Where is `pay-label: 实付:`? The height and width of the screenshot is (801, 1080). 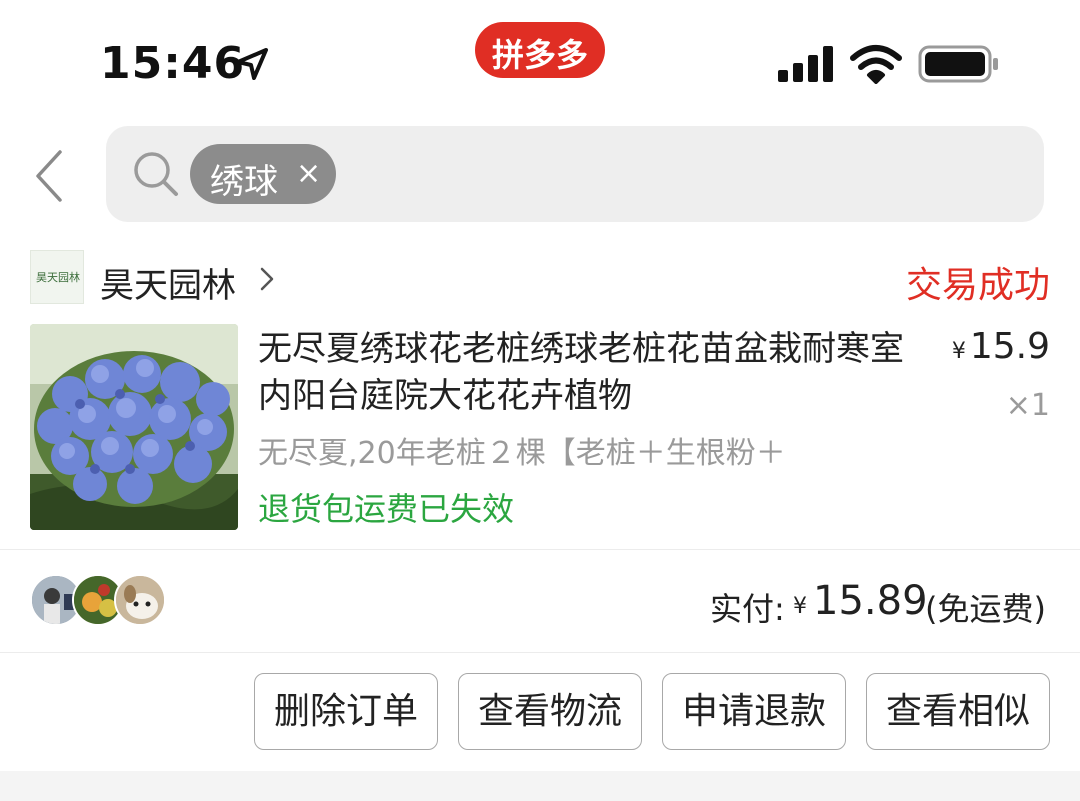 pay-label: 实付: is located at coordinates (747, 609).